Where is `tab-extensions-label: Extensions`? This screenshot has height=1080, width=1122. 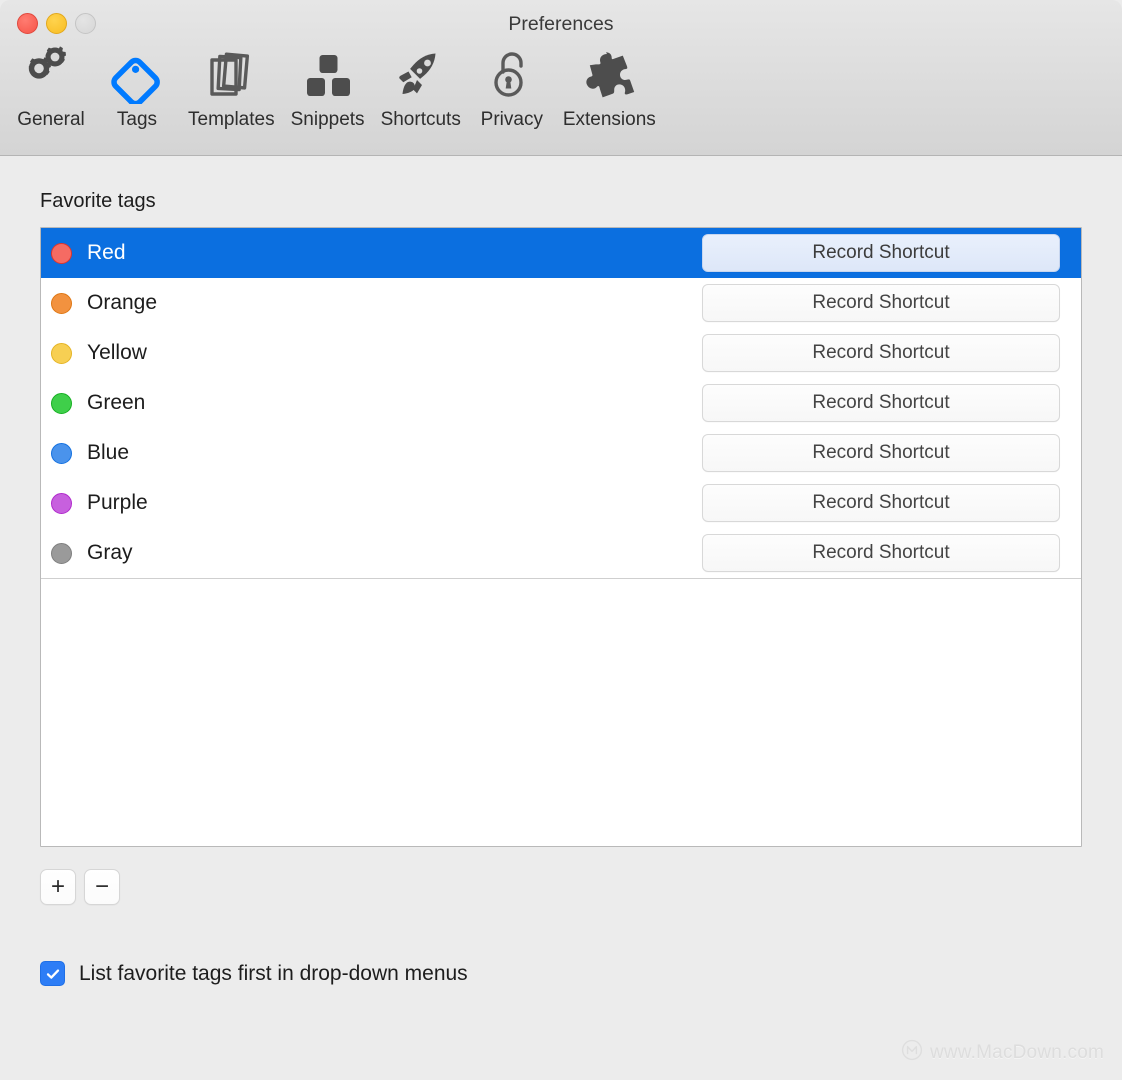 tab-extensions-label: Extensions is located at coordinates (609, 119).